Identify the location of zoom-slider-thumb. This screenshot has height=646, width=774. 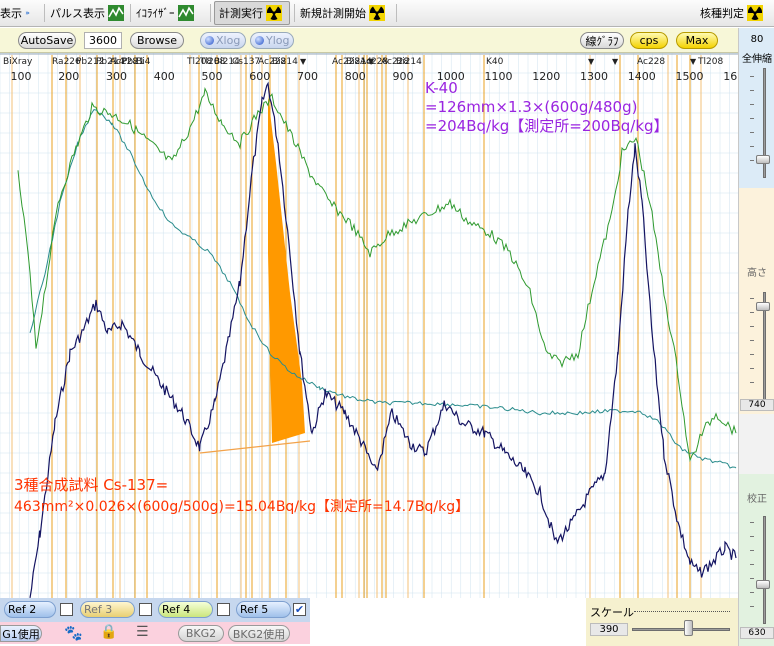
(763, 159).